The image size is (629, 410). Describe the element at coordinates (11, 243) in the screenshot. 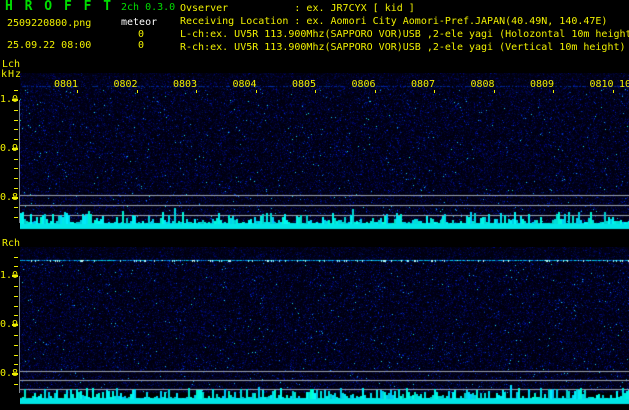

I see `rch-panel-label: Rch` at that location.